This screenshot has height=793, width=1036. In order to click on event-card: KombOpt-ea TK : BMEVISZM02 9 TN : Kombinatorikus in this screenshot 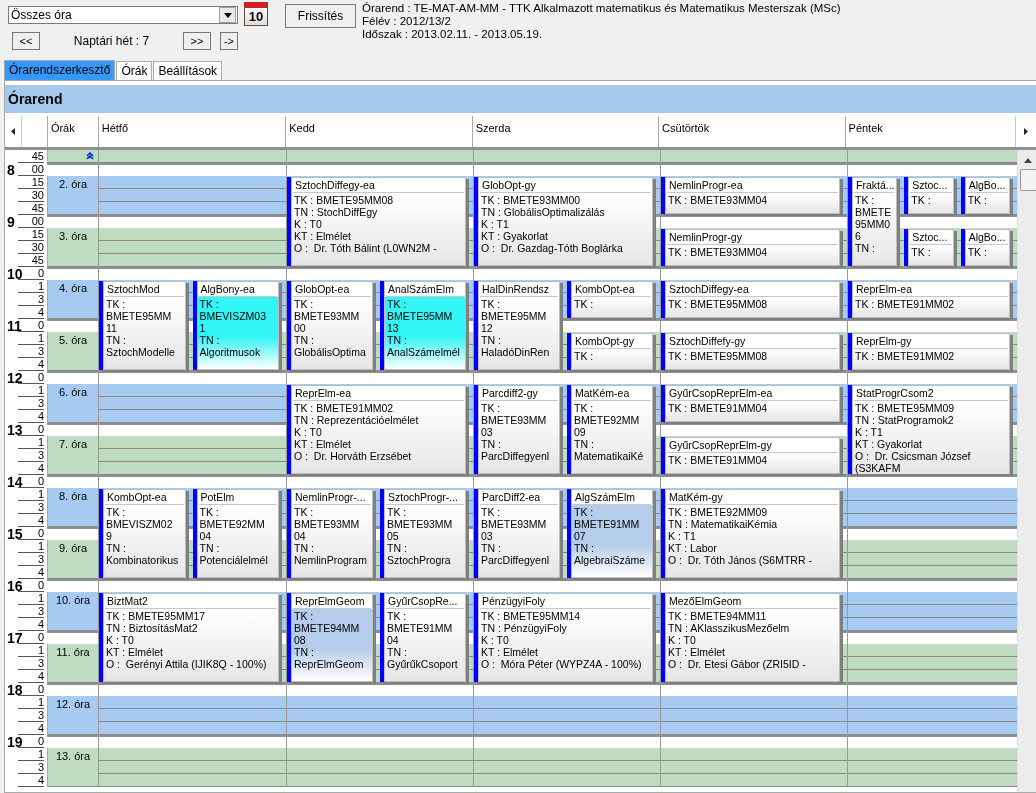, I will do `click(142, 533)`.